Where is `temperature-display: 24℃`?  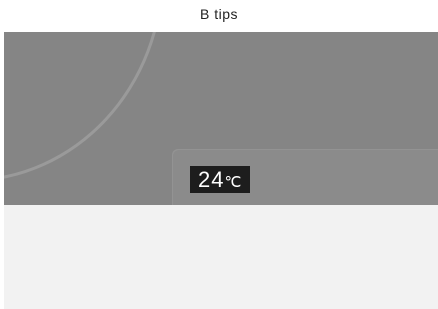 temperature-display: 24℃ is located at coordinates (220, 179).